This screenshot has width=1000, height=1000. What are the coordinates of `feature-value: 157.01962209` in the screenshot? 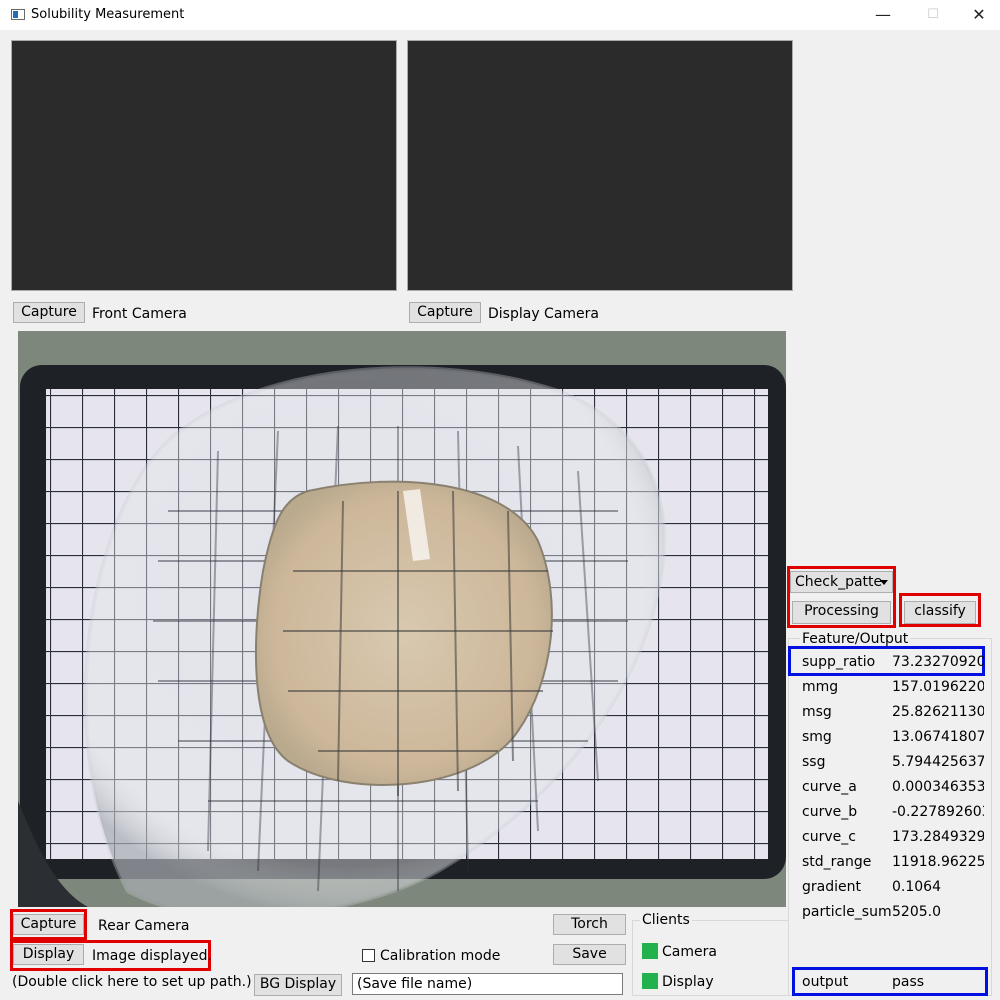 It's located at (938, 687).